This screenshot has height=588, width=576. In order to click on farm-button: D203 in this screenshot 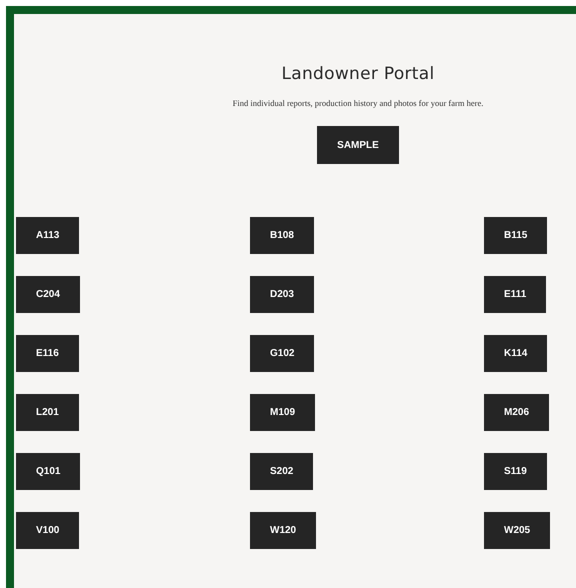, I will do `click(282, 294)`.